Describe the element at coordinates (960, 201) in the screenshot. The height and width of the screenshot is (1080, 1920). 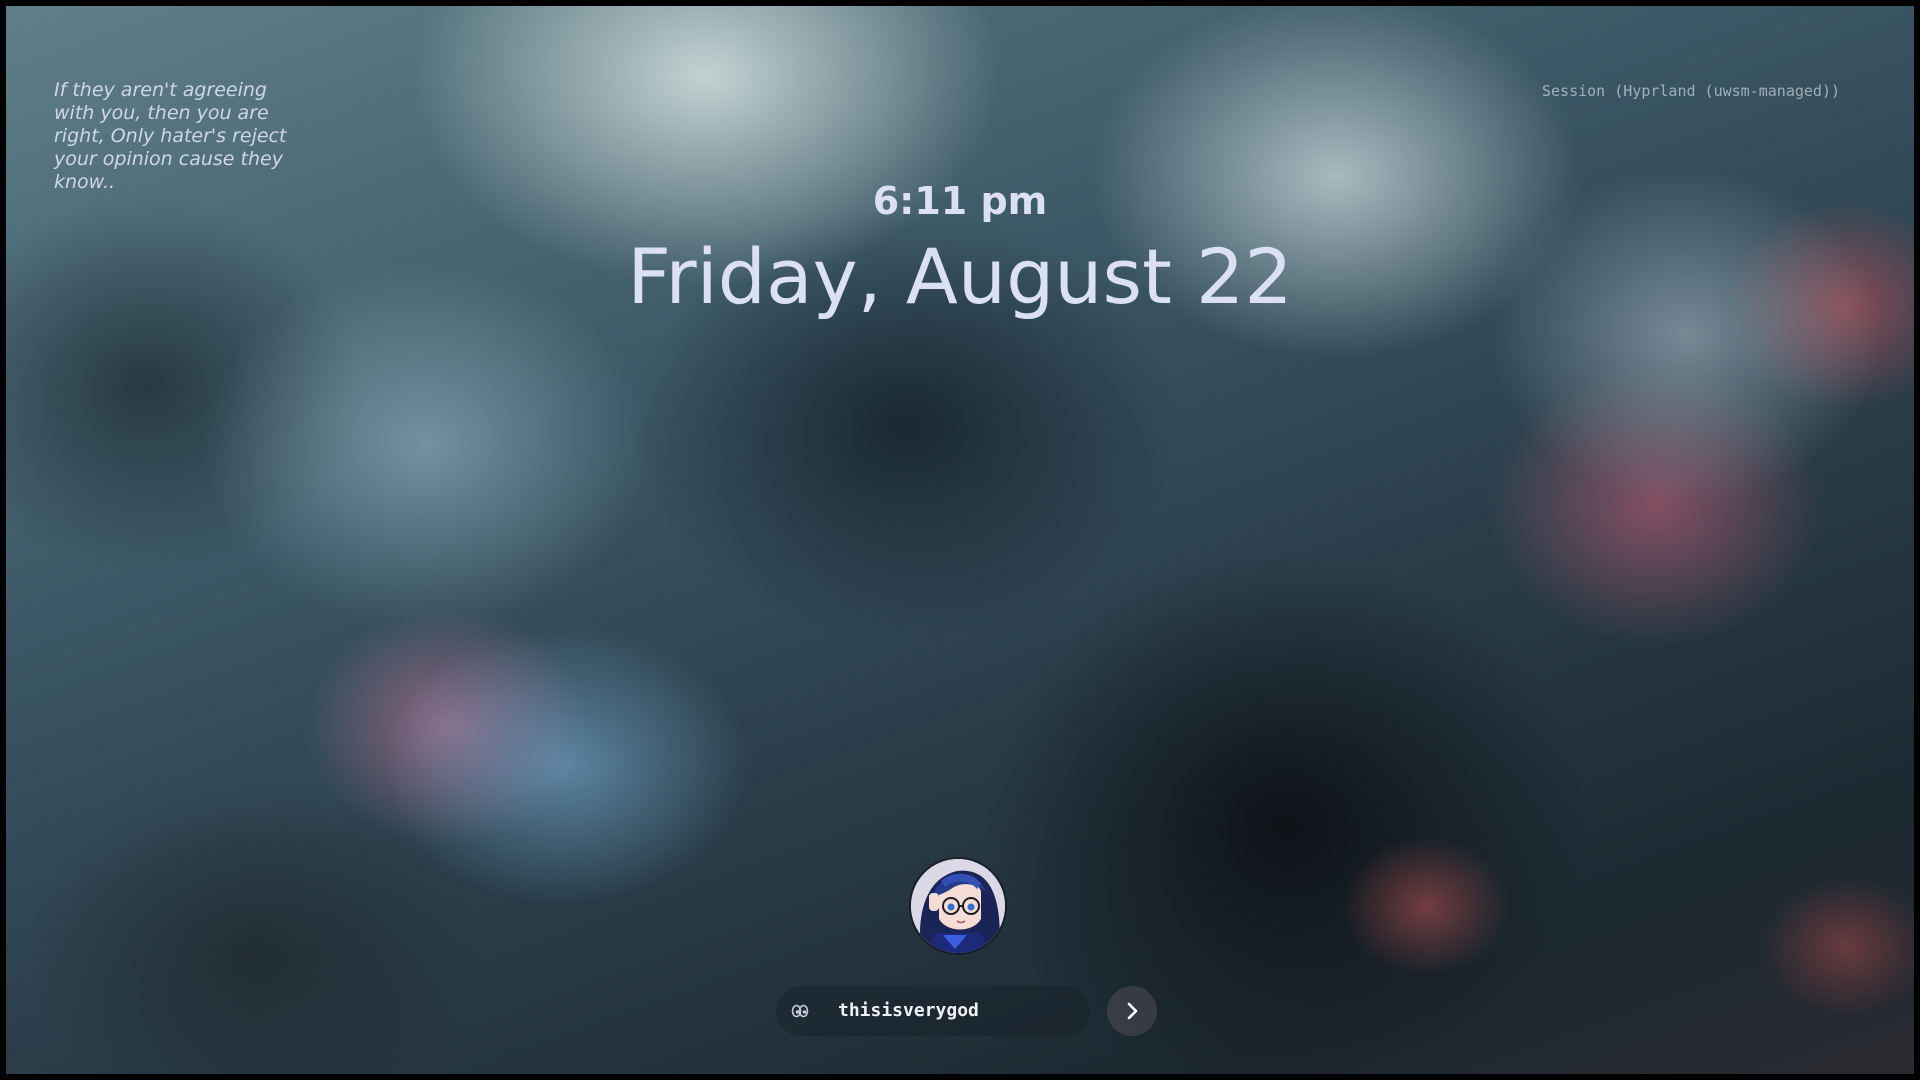
I see `clock-time: 6:11 pm` at that location.